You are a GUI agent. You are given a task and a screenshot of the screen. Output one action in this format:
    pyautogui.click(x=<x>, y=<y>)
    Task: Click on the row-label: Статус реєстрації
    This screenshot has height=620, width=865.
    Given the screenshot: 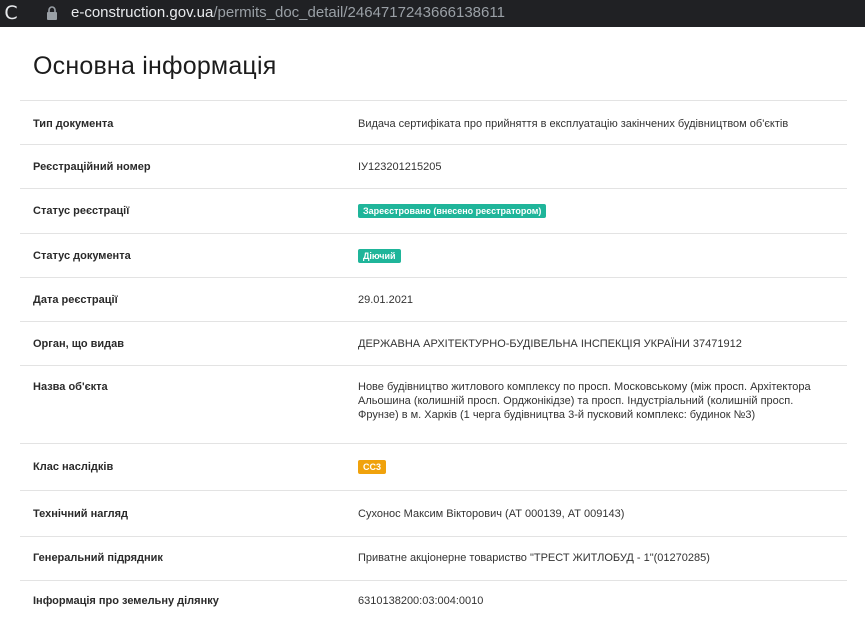 What is the action you would take?
    pyautogui.click(x=81, y=211)
    